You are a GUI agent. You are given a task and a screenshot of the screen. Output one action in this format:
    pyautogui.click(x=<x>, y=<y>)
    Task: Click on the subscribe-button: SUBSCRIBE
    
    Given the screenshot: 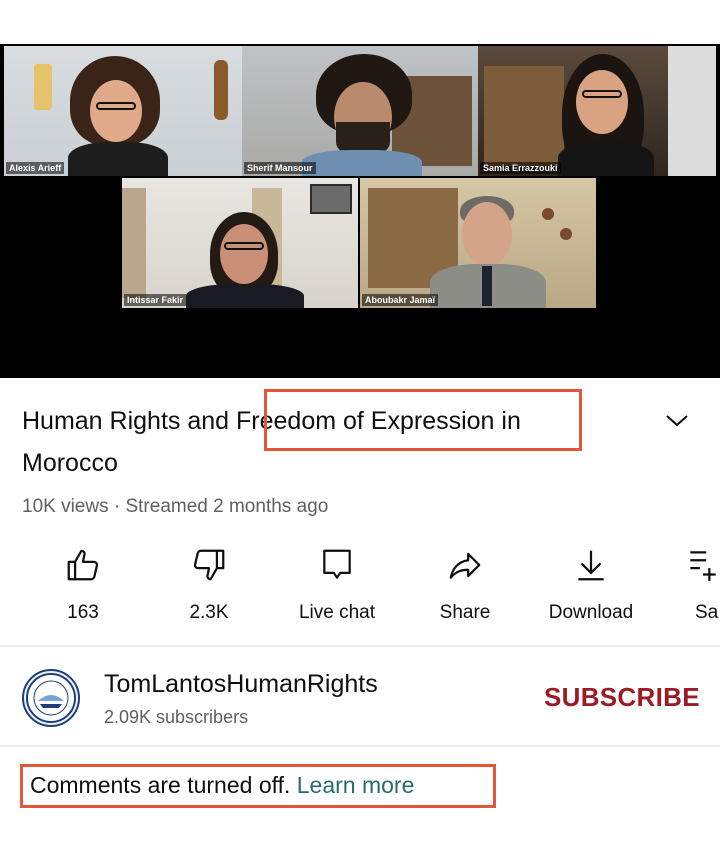 What is the action you would take?
    pyautogui.click(x=622, y=697)
    